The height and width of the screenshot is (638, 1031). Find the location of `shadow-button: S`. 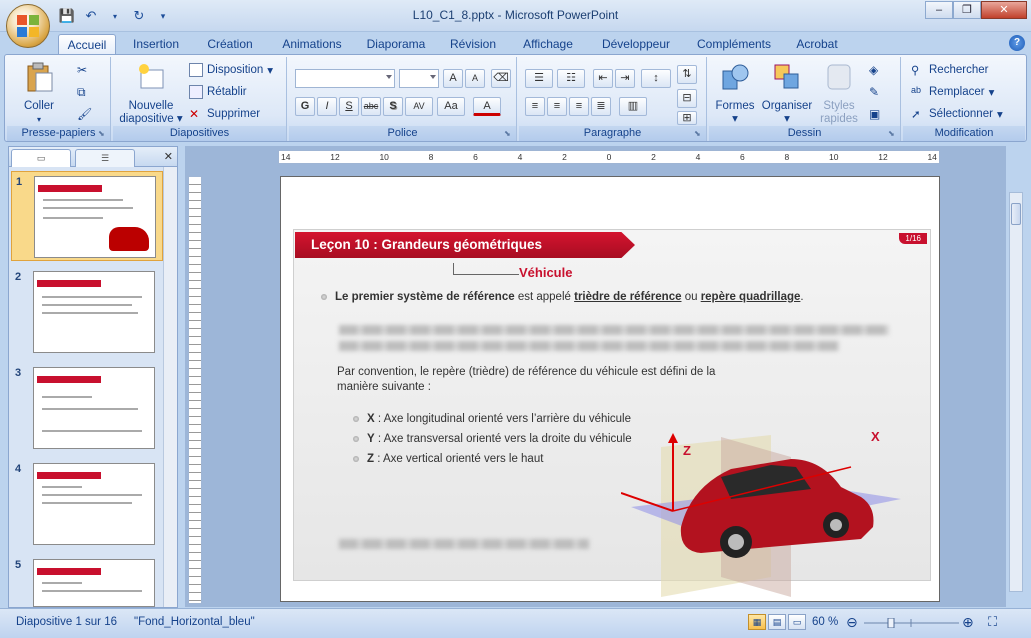

shadow-button: S is located at coordinates (393, 106).